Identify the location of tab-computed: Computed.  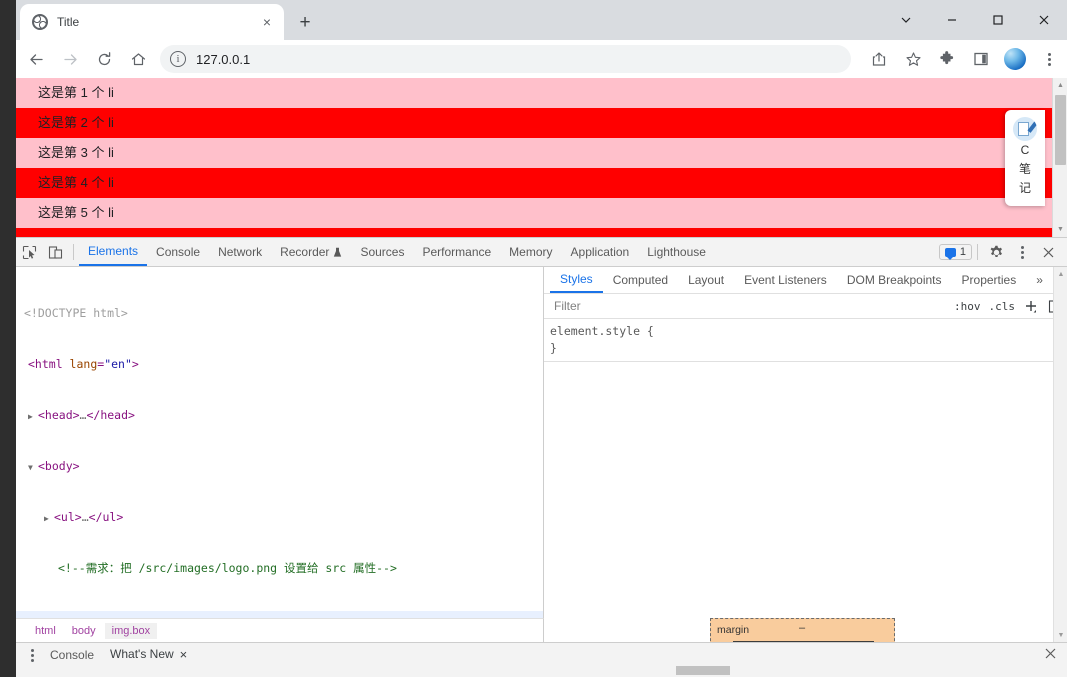
(640, 280).